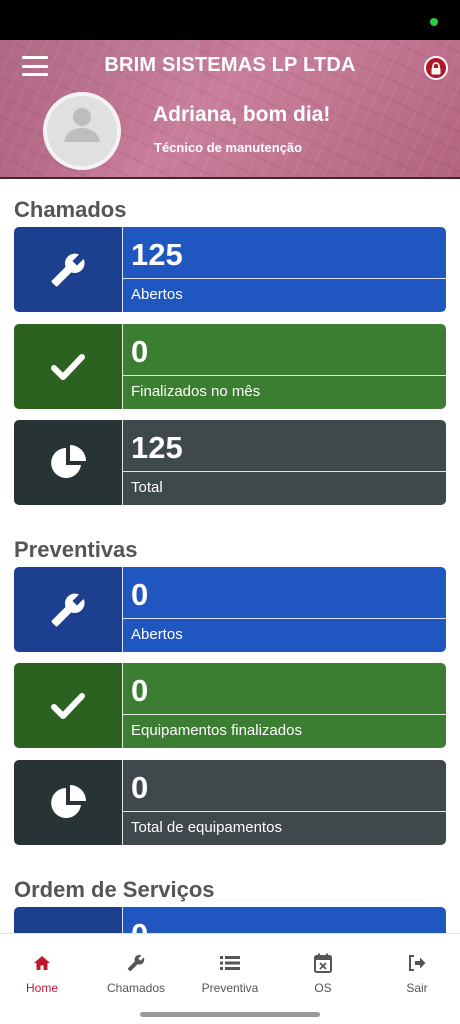  What do you see at coordinates (82, 125) in the screenshot?
I see `user-placeholder-icon` at bounding box center [82, 125].